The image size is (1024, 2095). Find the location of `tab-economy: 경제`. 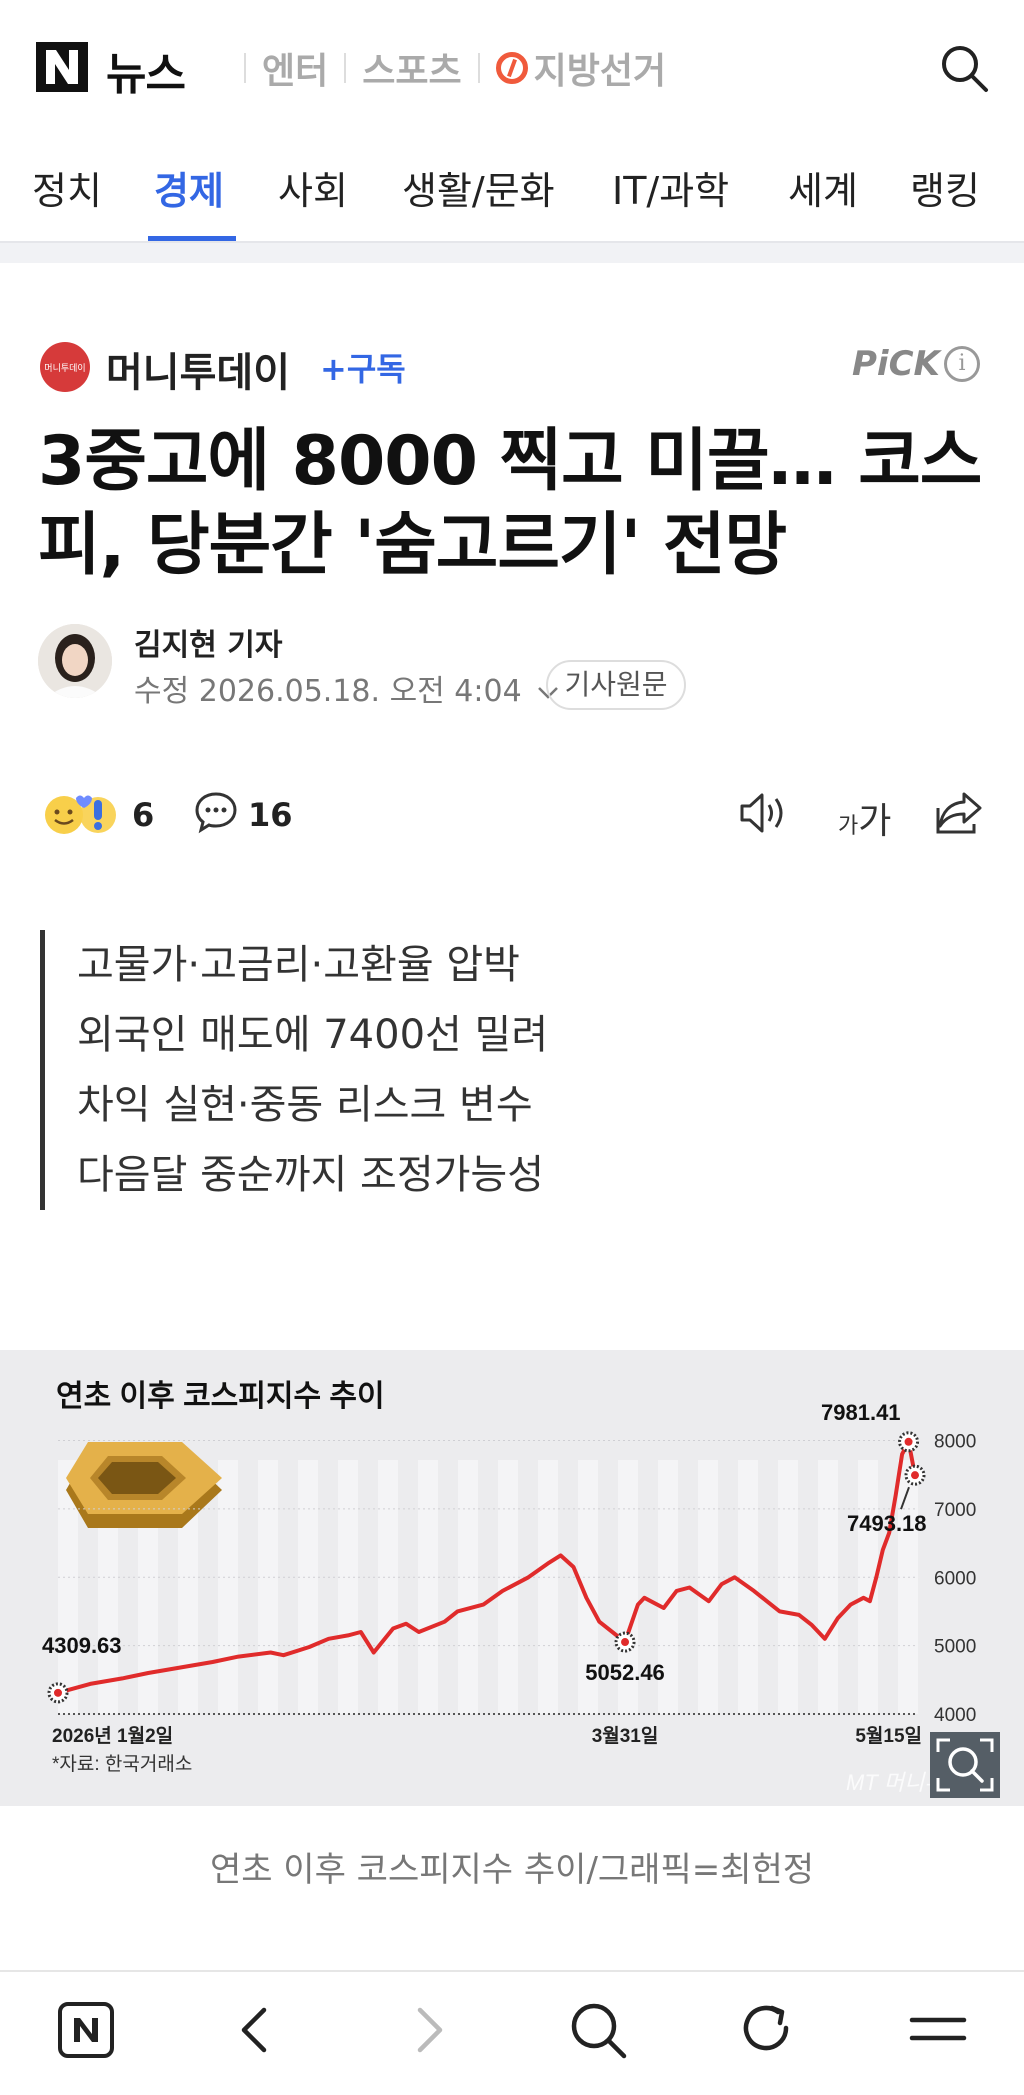

tab-economy: 경제 is located at coordinates (189, 187).